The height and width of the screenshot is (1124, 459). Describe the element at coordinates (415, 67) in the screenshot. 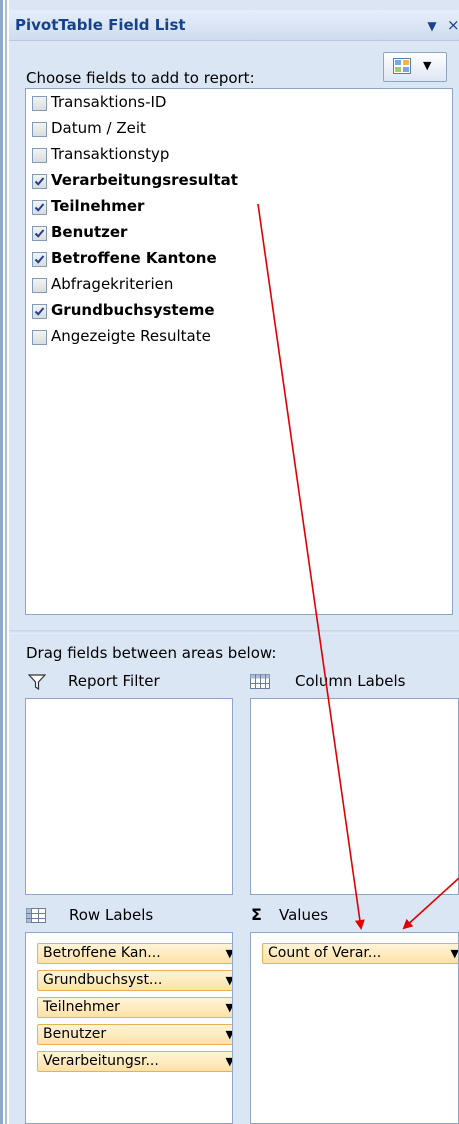

I see `field-layout-button: ▼` at that location.